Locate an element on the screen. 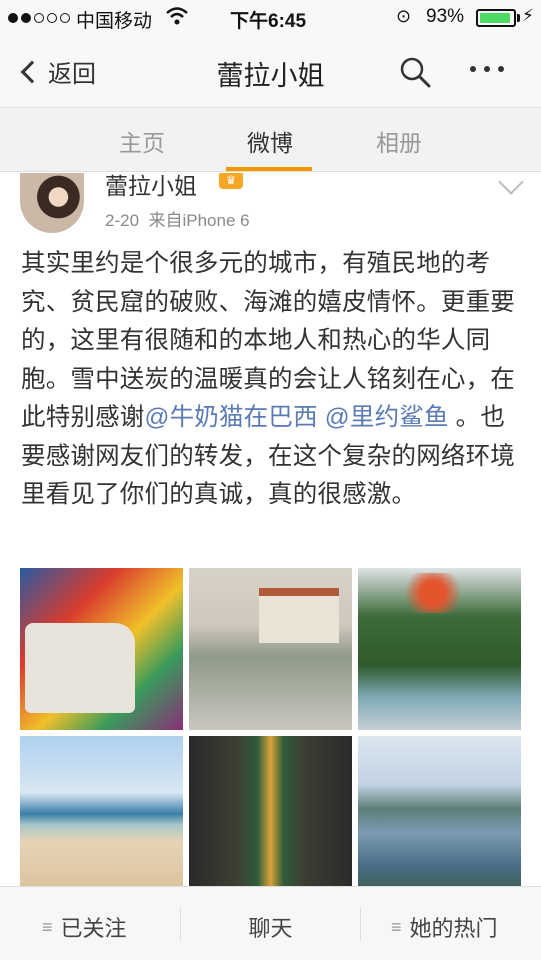  mention-link: @里约鲨鱼 is located at coordinates (387, 417).